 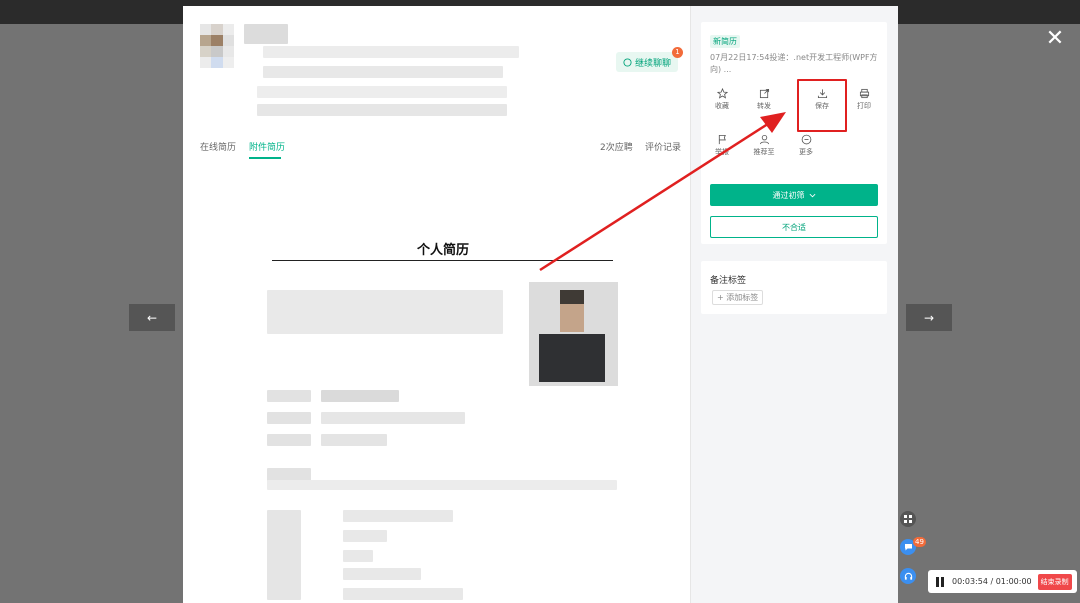 What do you see at coordinates (728, 281) in the screenshot?
I see `note-tag-title: 备注标签` at bounding box center [728, 281].